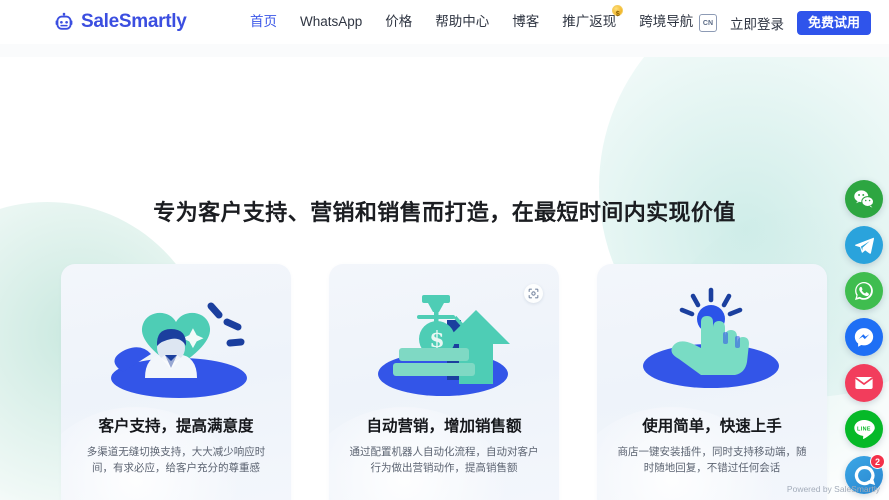 The height and width of the screenshot is (500, 889). Describe the element at coordinates (331, 22) in the screenshot. I see `nav-item-whatsapp: WhatsApp` at that location.